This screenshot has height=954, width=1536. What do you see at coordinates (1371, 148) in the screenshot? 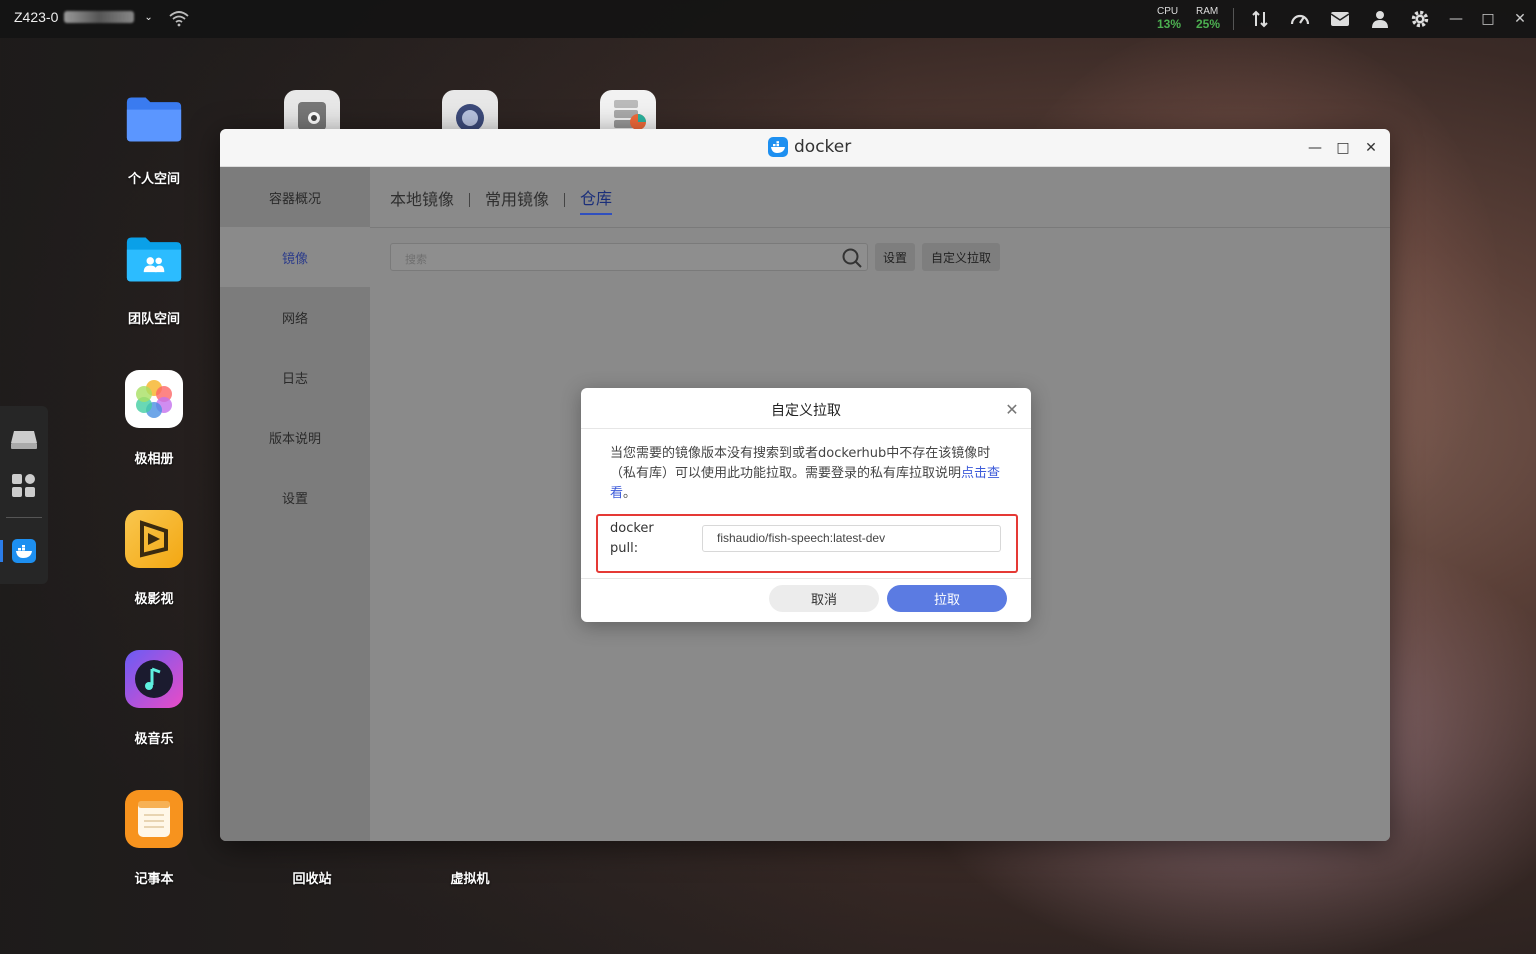
I see `window-close-icon: ✕` at bounding box center [1371, 148].